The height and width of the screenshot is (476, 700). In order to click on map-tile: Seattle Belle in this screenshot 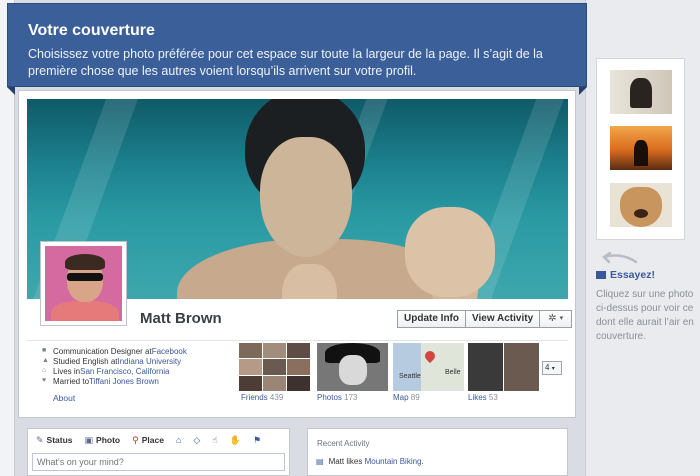, I will do `click(428, 367)`.